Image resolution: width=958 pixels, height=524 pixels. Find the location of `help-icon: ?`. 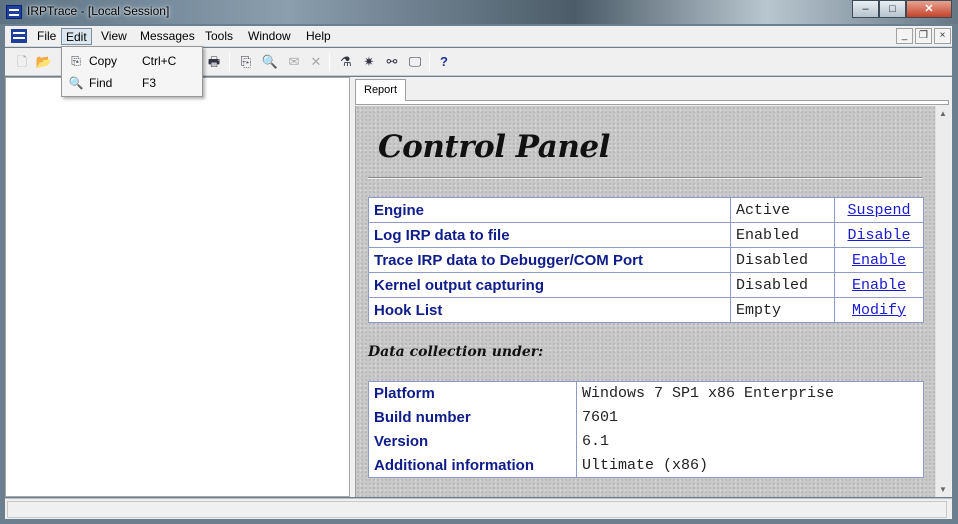

help-icon: ? is located at coordinates (444, 62).